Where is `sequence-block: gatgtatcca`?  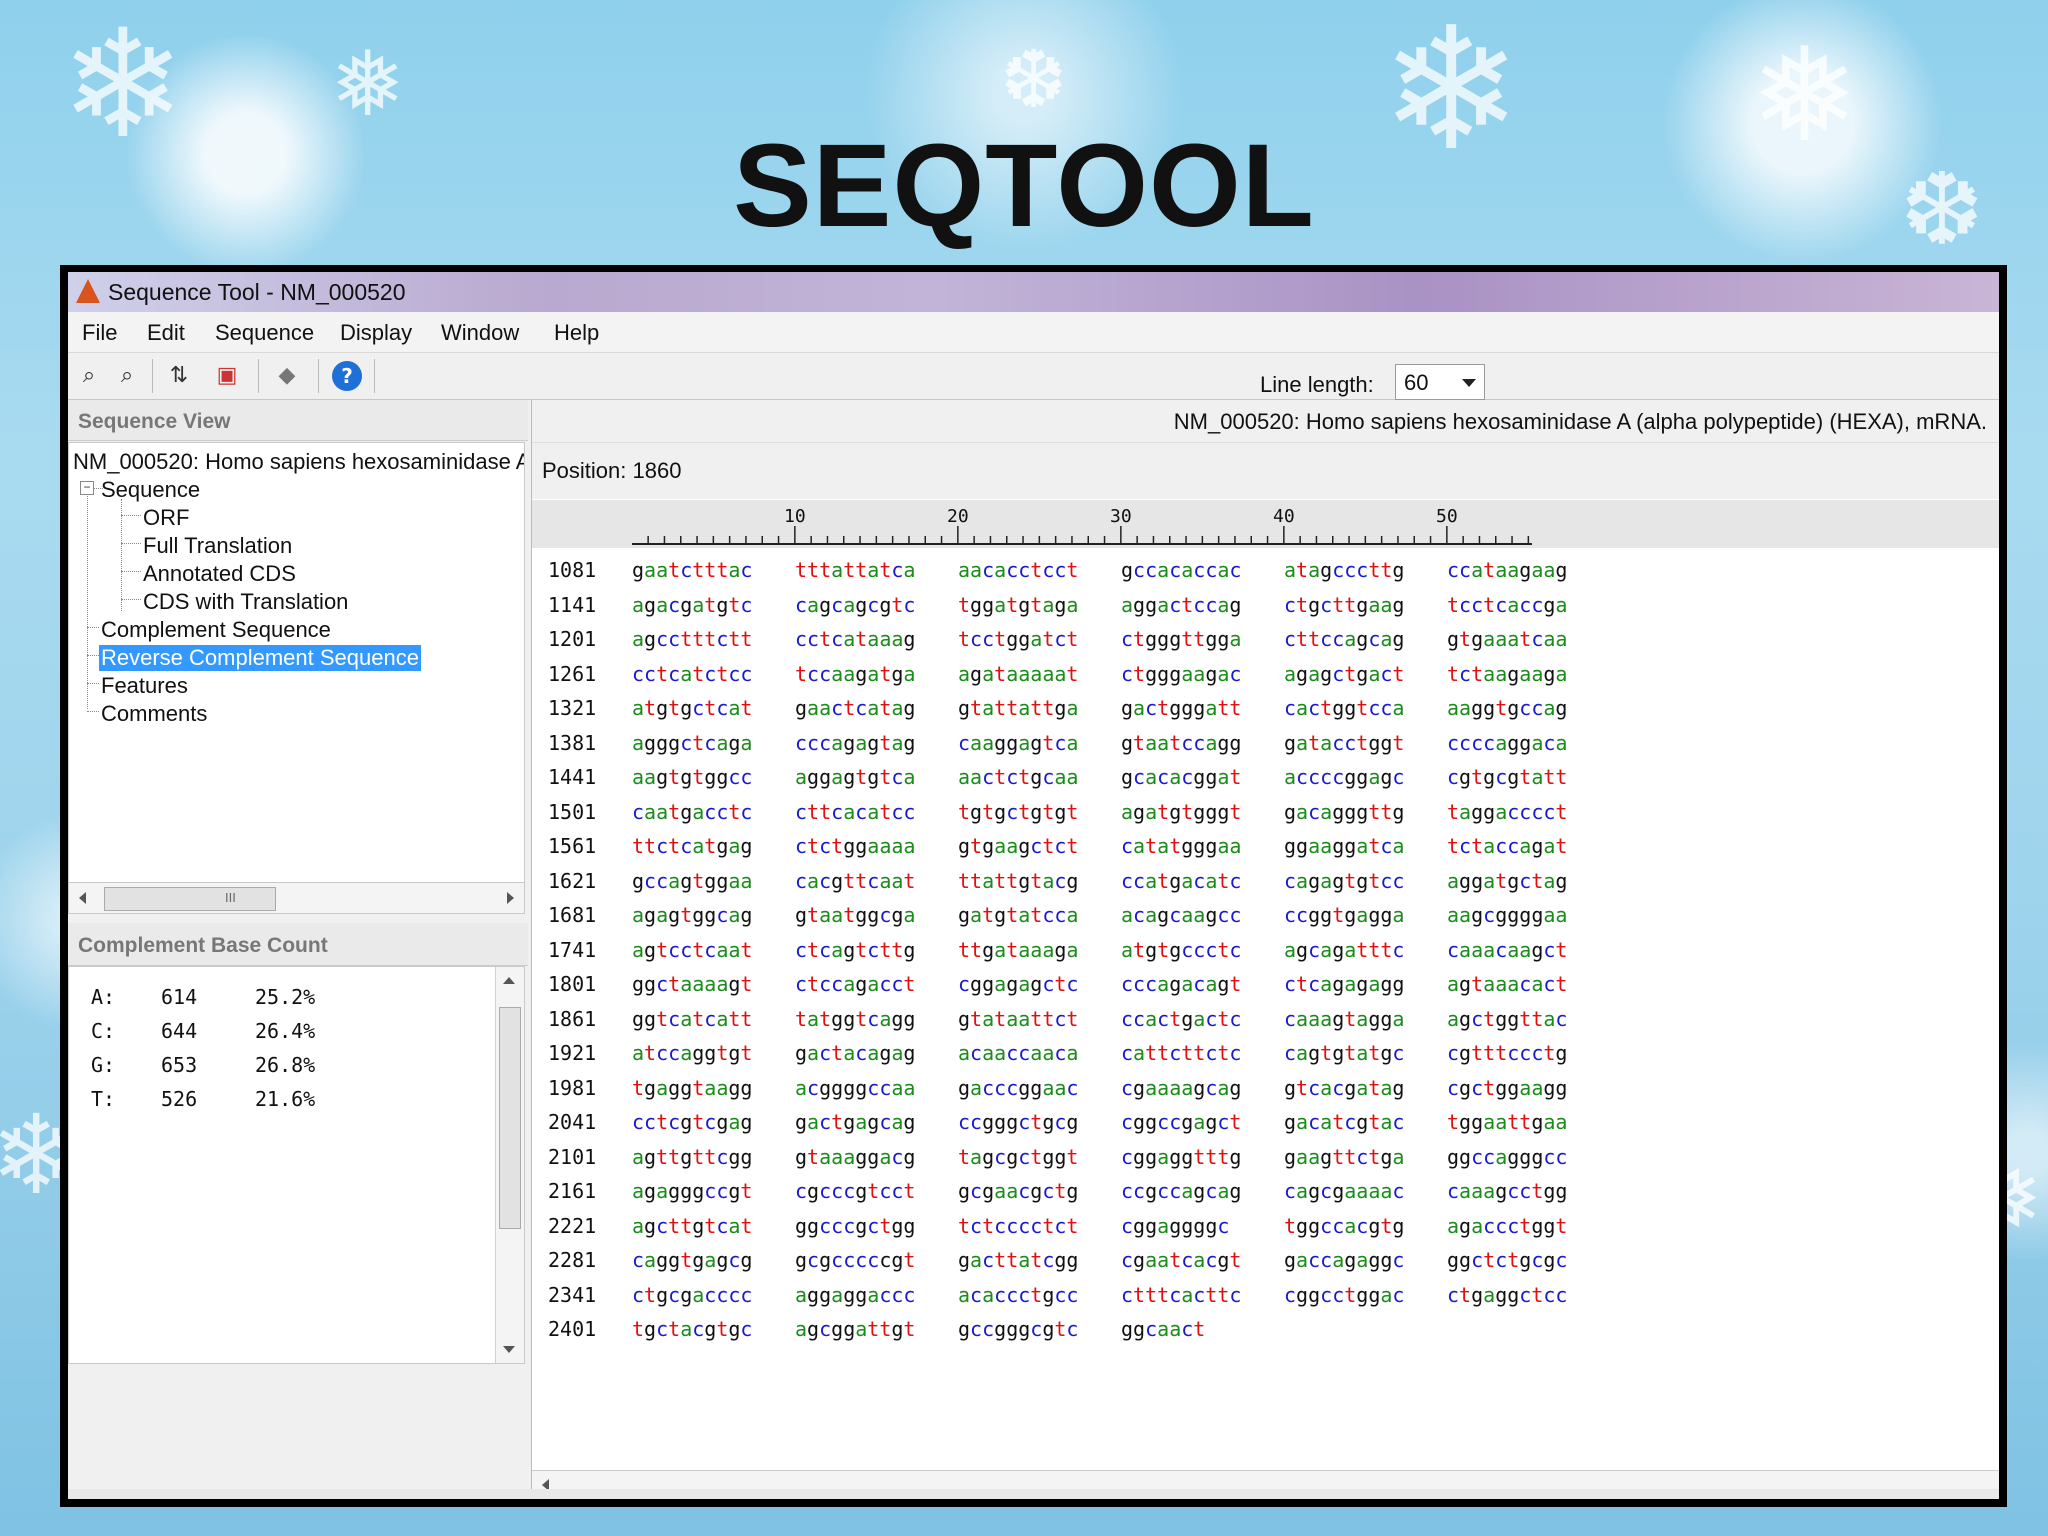
sequence-block: gatgtatcca is located at coordinates (1018, 915).